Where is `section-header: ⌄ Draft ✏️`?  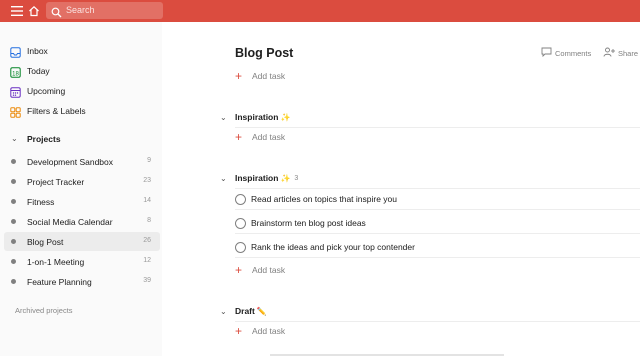
section-header: ⌄ Draft ✏️ is located at coordinates (243, 311).